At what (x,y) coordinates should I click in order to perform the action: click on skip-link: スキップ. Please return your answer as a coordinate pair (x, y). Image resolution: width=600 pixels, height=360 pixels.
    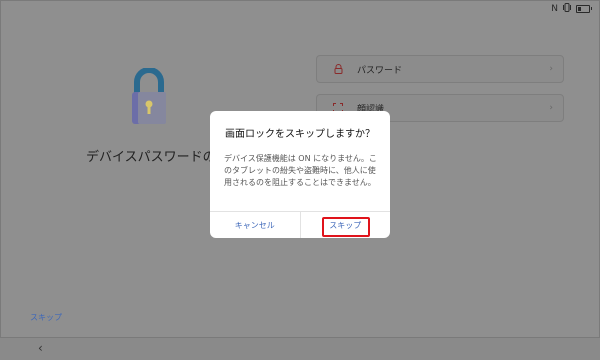
    Looking at the image, I should click on (46, 317).